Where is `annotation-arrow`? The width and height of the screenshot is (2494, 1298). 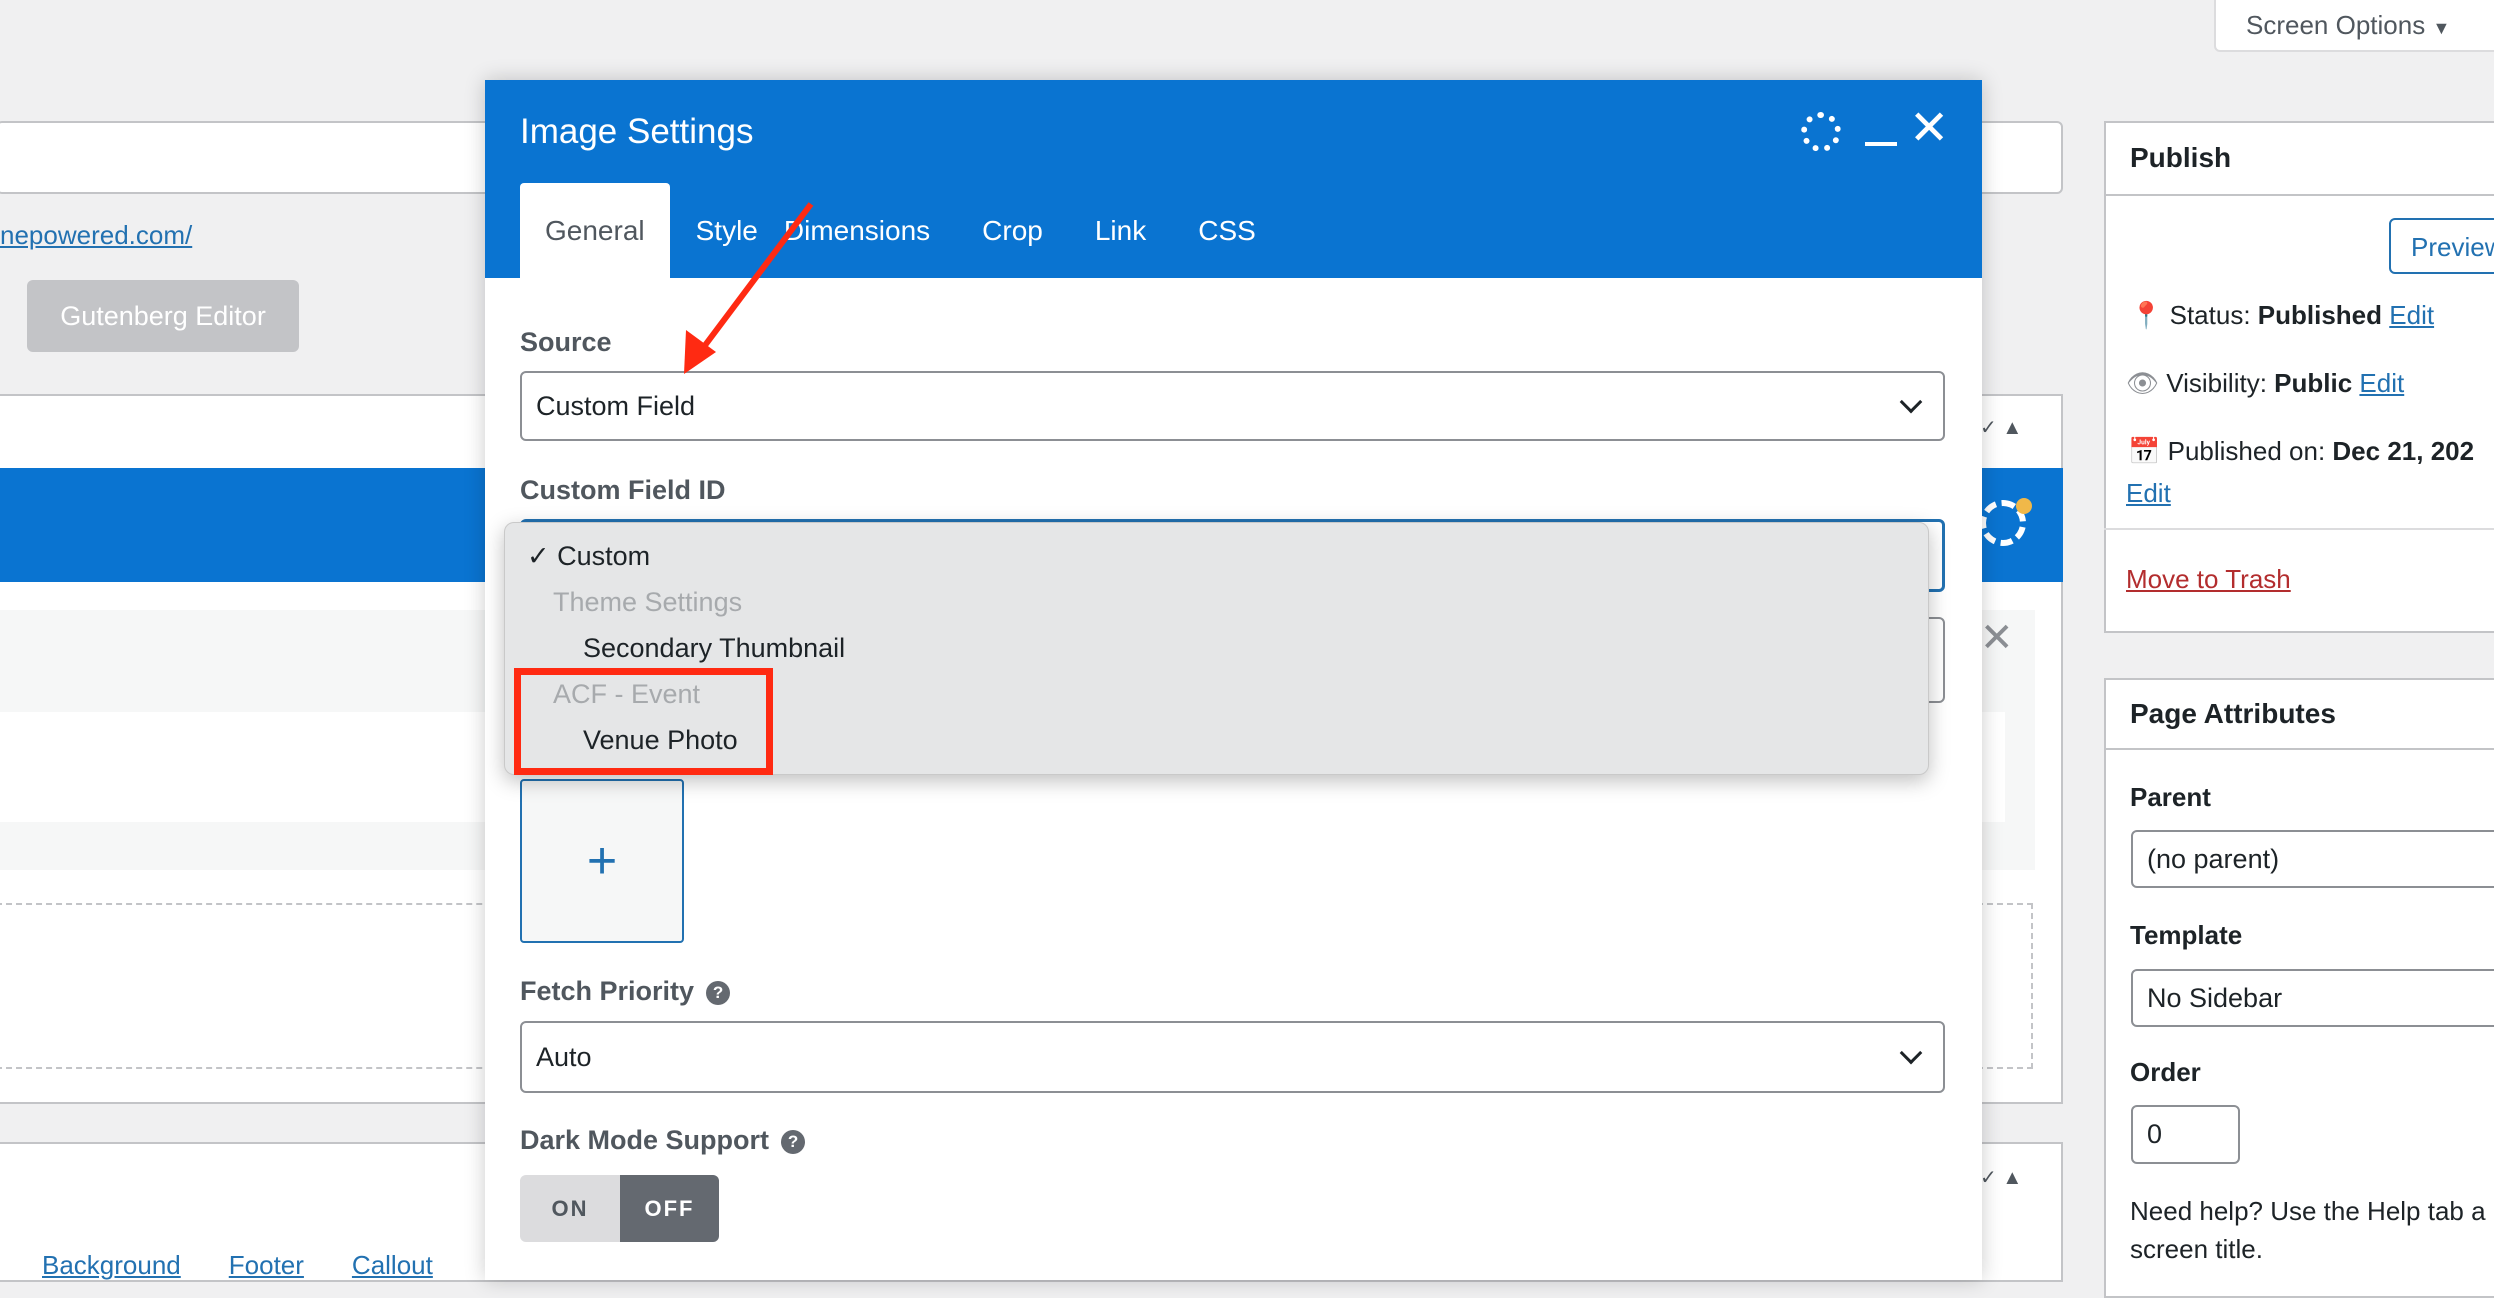
annotation-arrow is located at coordinates (749, 288).